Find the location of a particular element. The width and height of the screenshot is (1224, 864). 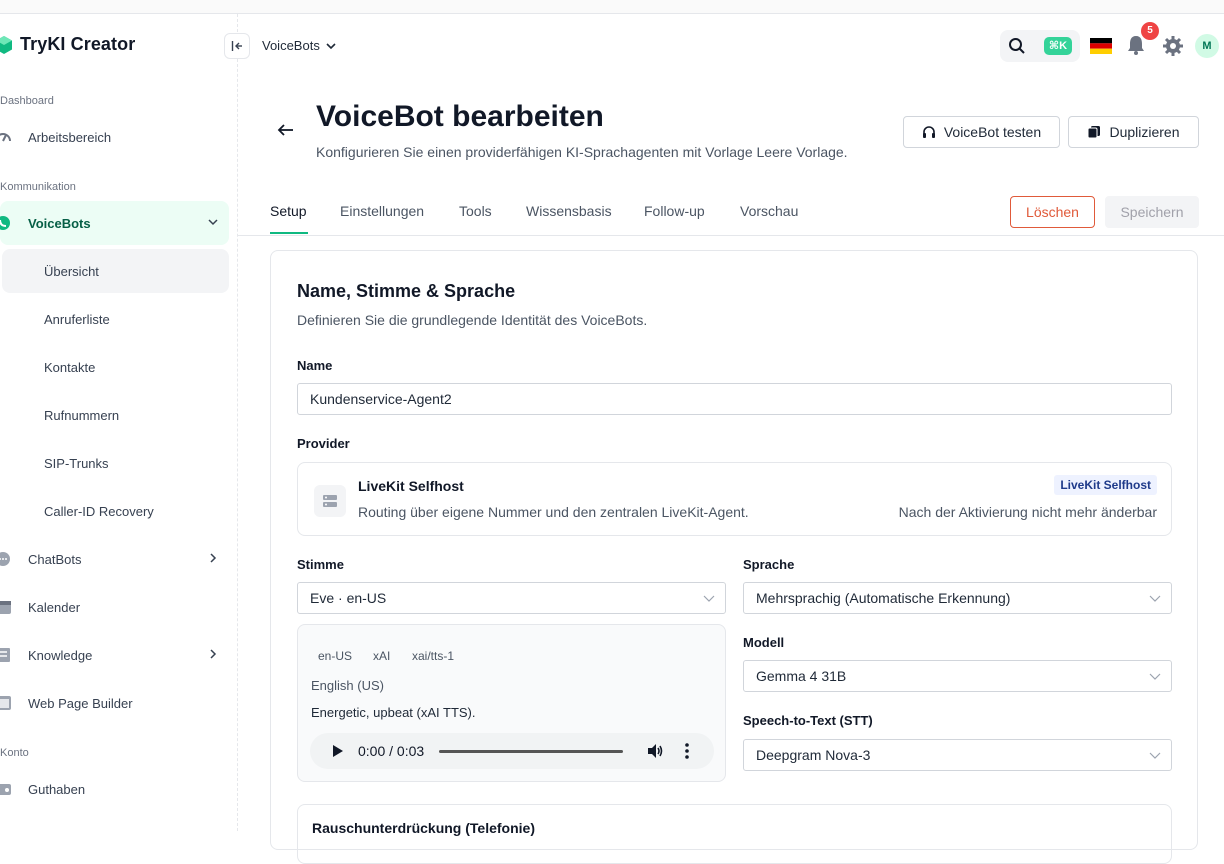

tab-setup: Setup is located at coordinates (288, 211).